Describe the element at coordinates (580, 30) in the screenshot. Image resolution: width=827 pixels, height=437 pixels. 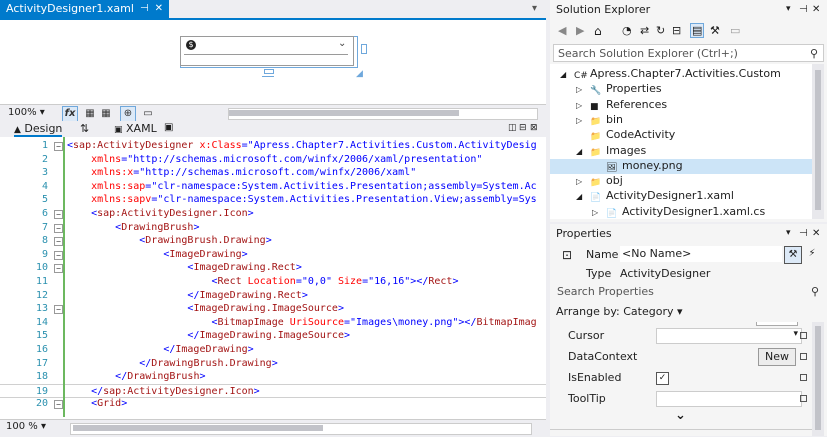
I see `forward-icon: ▶` at that location.